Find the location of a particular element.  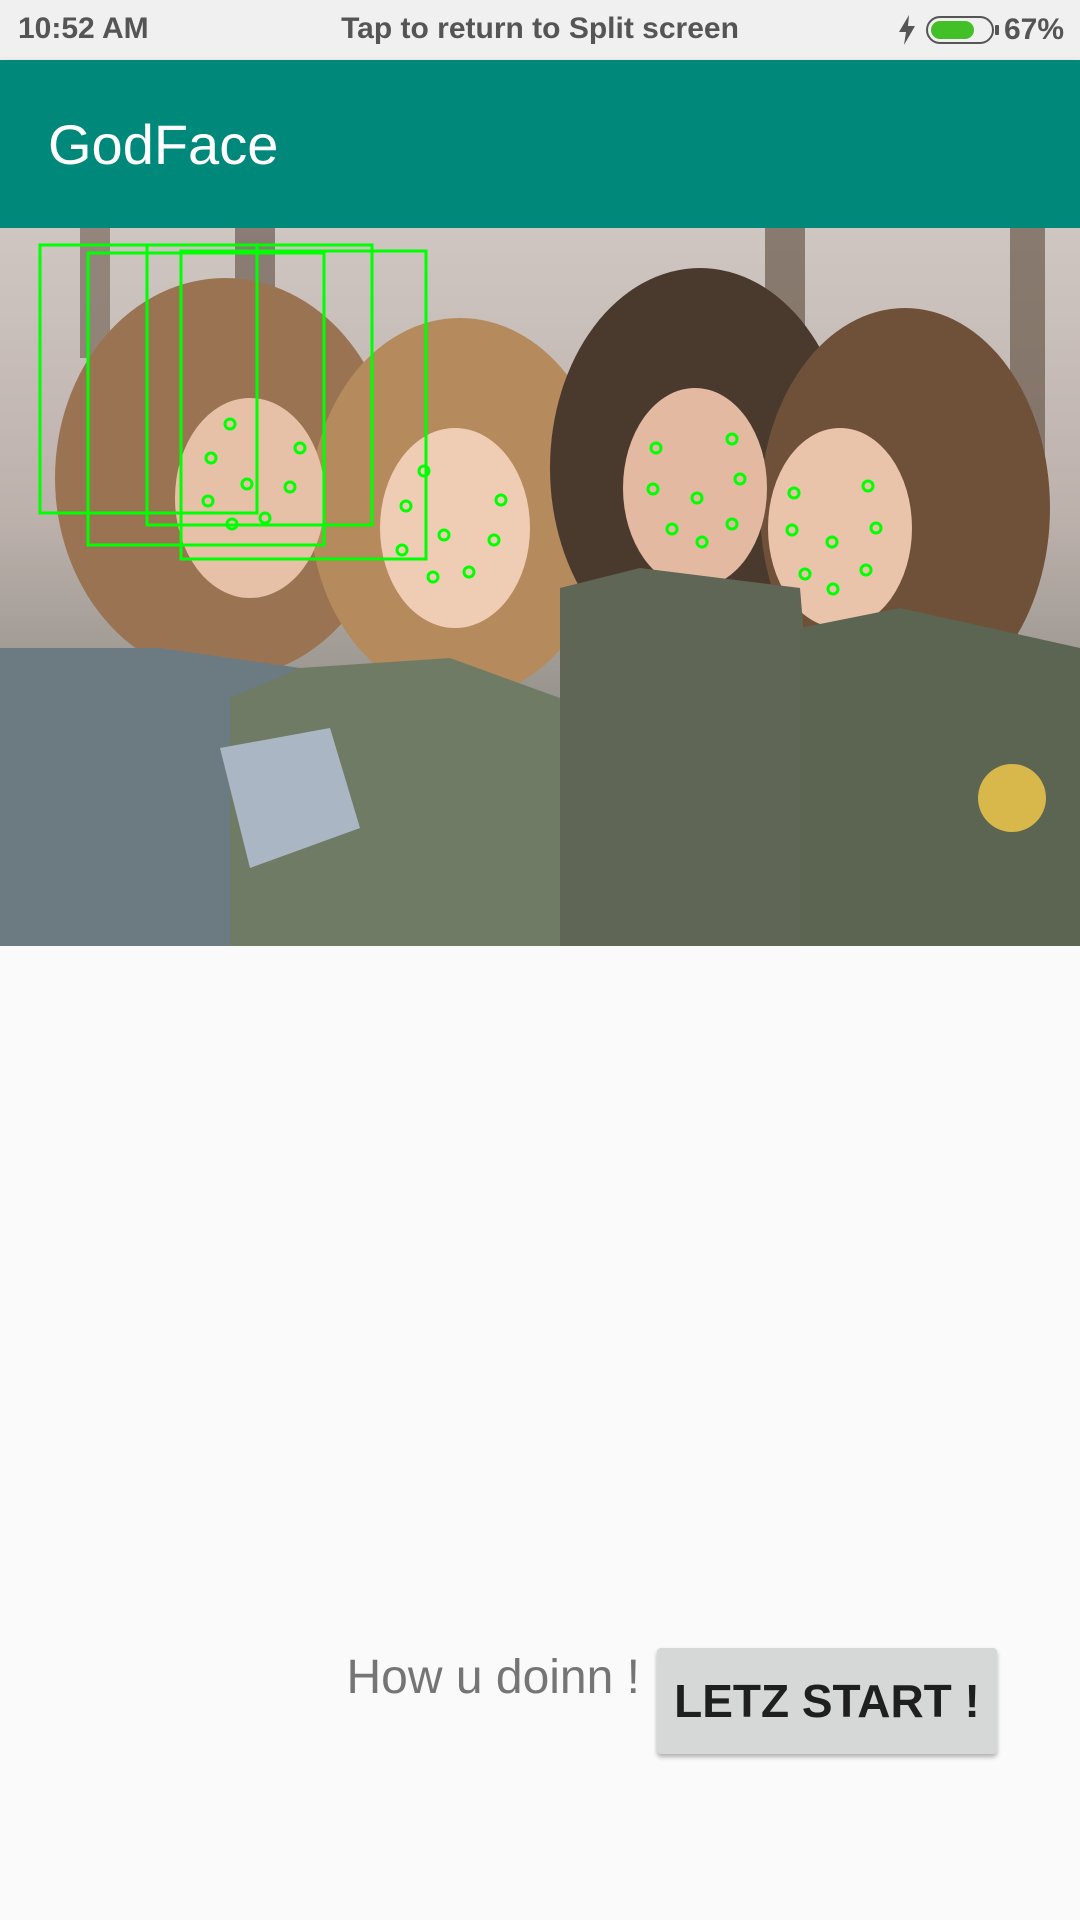

app-title: GodFace is located at coordinates (163, 144).